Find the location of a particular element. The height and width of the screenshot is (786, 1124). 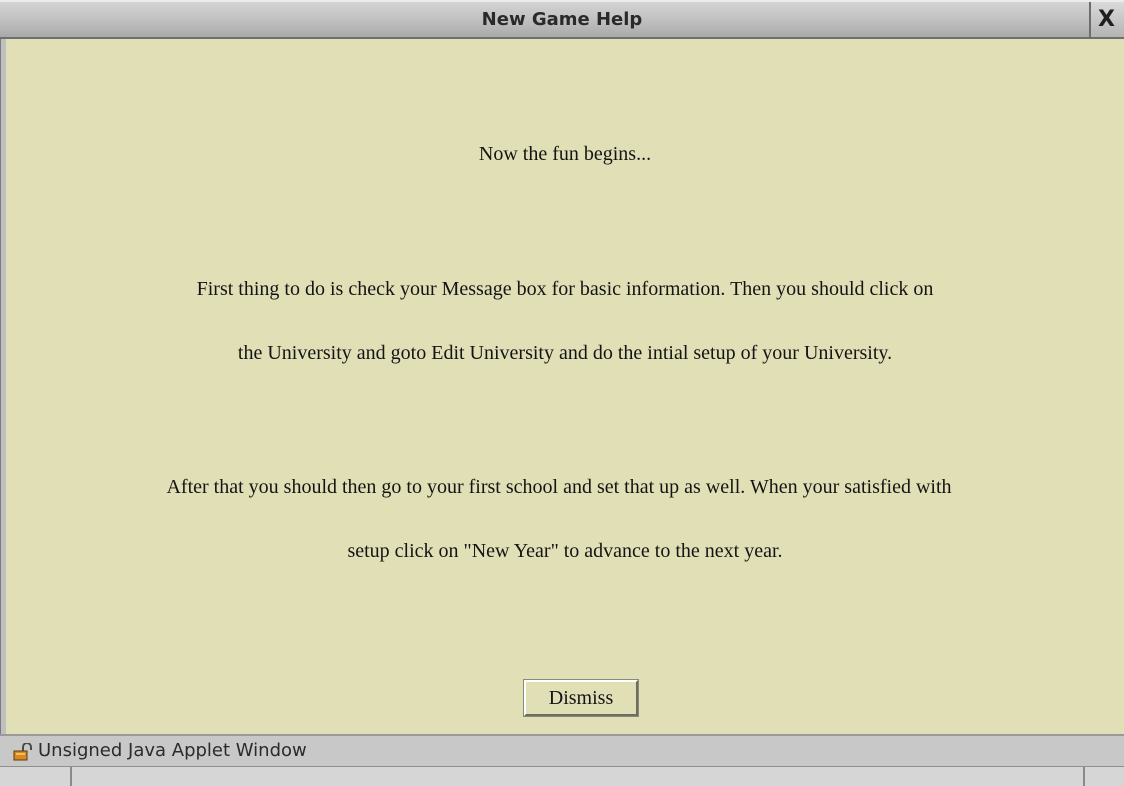

bottom-frame-strip is located at coordinates (562, 776).